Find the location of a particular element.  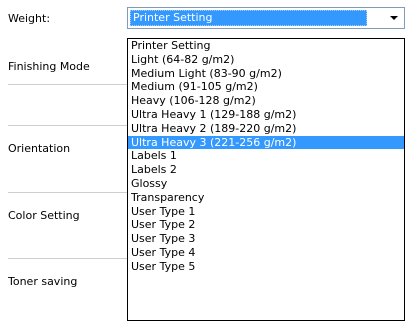

weight-option: Ultra Heavy 2 (189-220 g/m2) is located at coordinates (266, 129).